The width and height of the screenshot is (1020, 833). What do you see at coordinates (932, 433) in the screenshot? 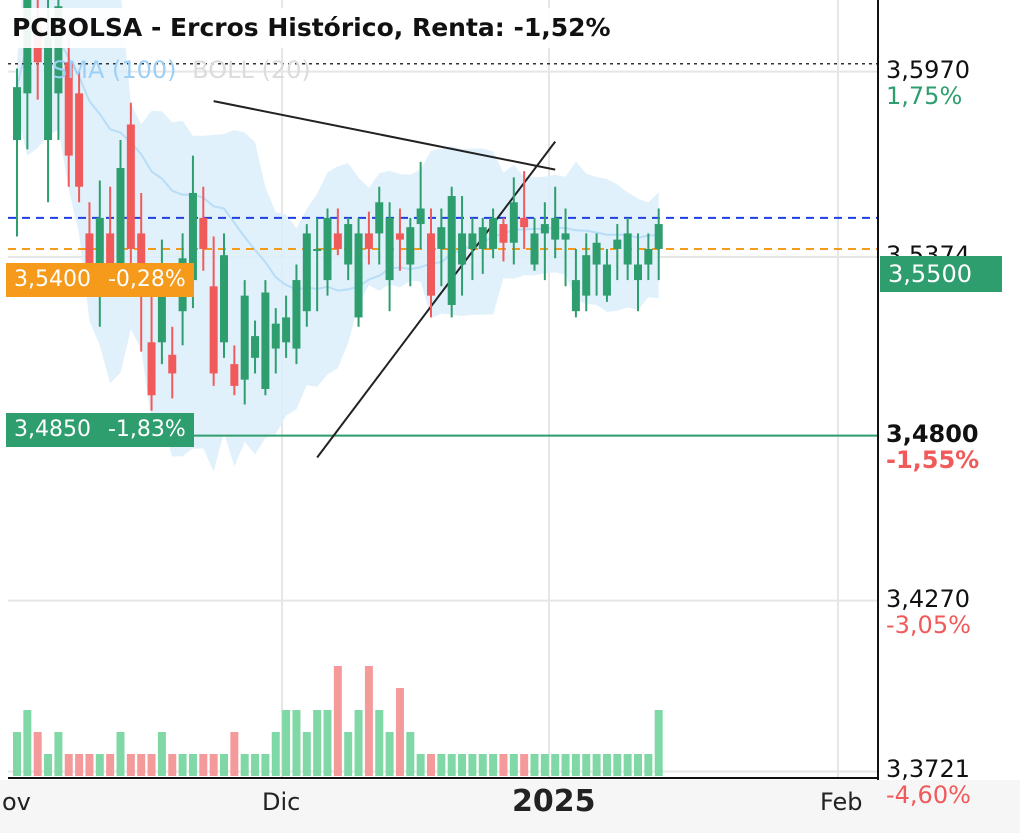
I see `y-axis-price-label: 3,4800` at bounding box center [932, 433].